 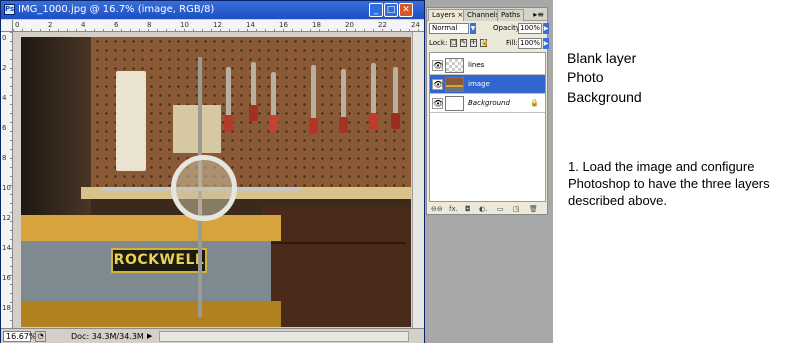 What do you see at coordinates (382, 25) in the screenshot?
I see `ruler-tick-label: 22` at bounding box center [382, 25].